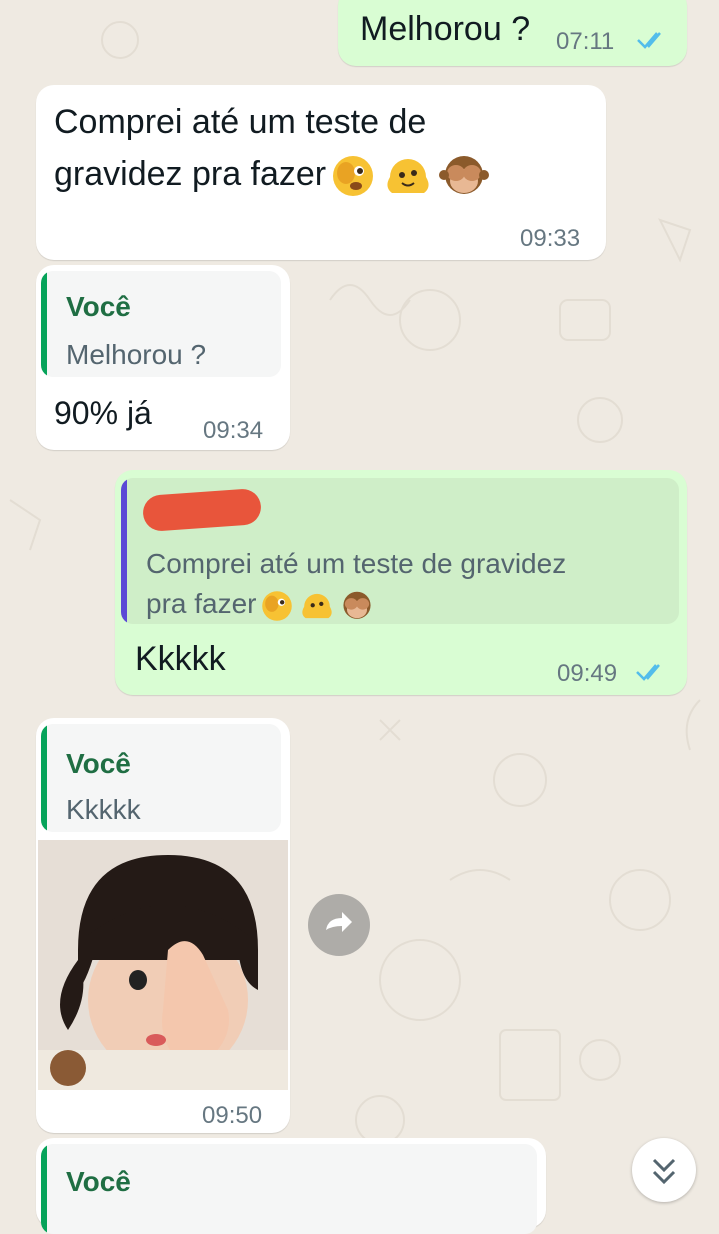 This screenshot has height=1234, width=719. Describe the element at coordinates (136, 354) in the screenshot. I see `quote-text: Melhorou ?` at that location.